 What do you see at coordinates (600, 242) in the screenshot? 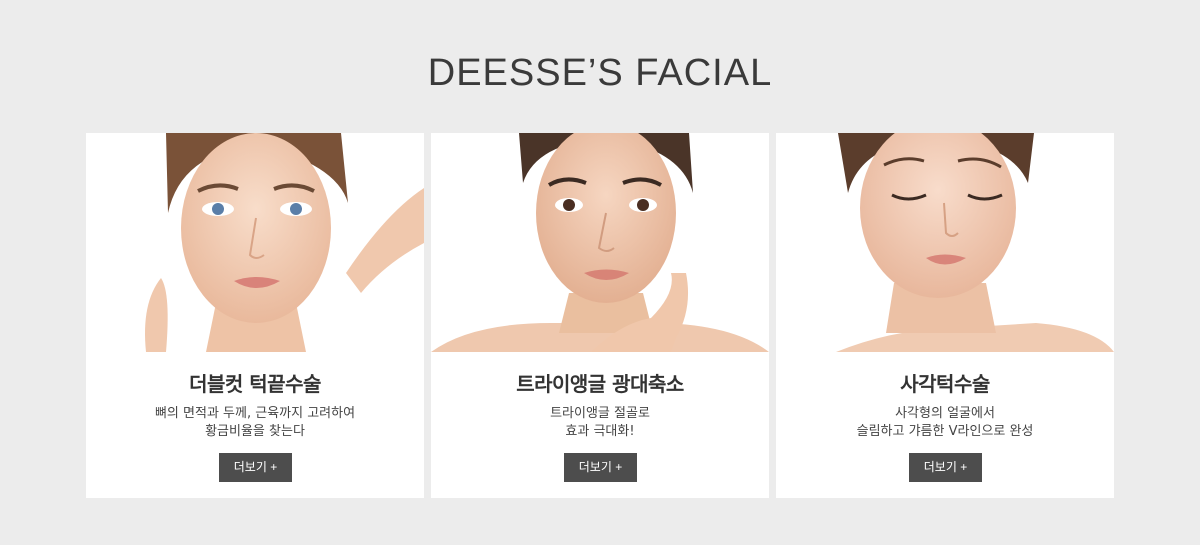
I see `face-photo-cheekbone` at bounding box center [600, 242].